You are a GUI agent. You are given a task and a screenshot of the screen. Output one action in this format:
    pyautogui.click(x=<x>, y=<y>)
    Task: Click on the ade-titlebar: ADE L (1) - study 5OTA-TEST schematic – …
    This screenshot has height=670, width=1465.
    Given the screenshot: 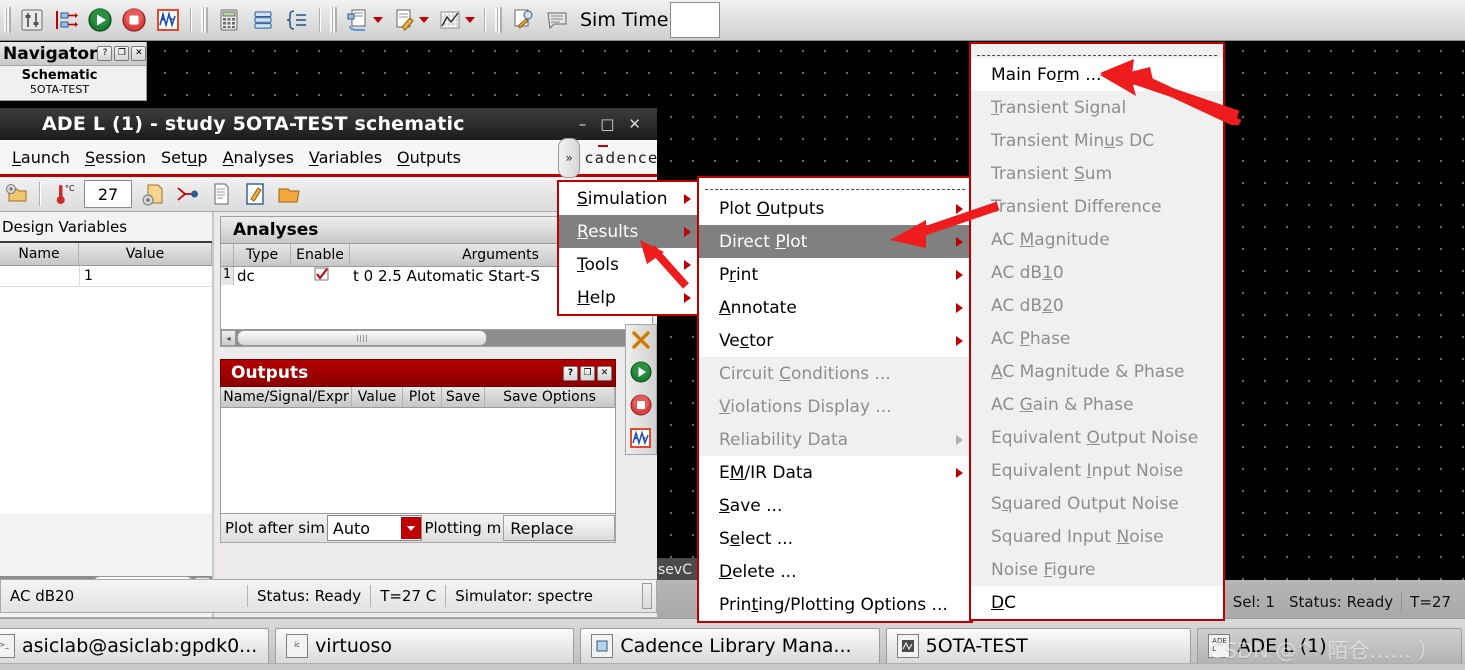 What is the action you would take?
    pyautogui.click(x=328, y=124)
    